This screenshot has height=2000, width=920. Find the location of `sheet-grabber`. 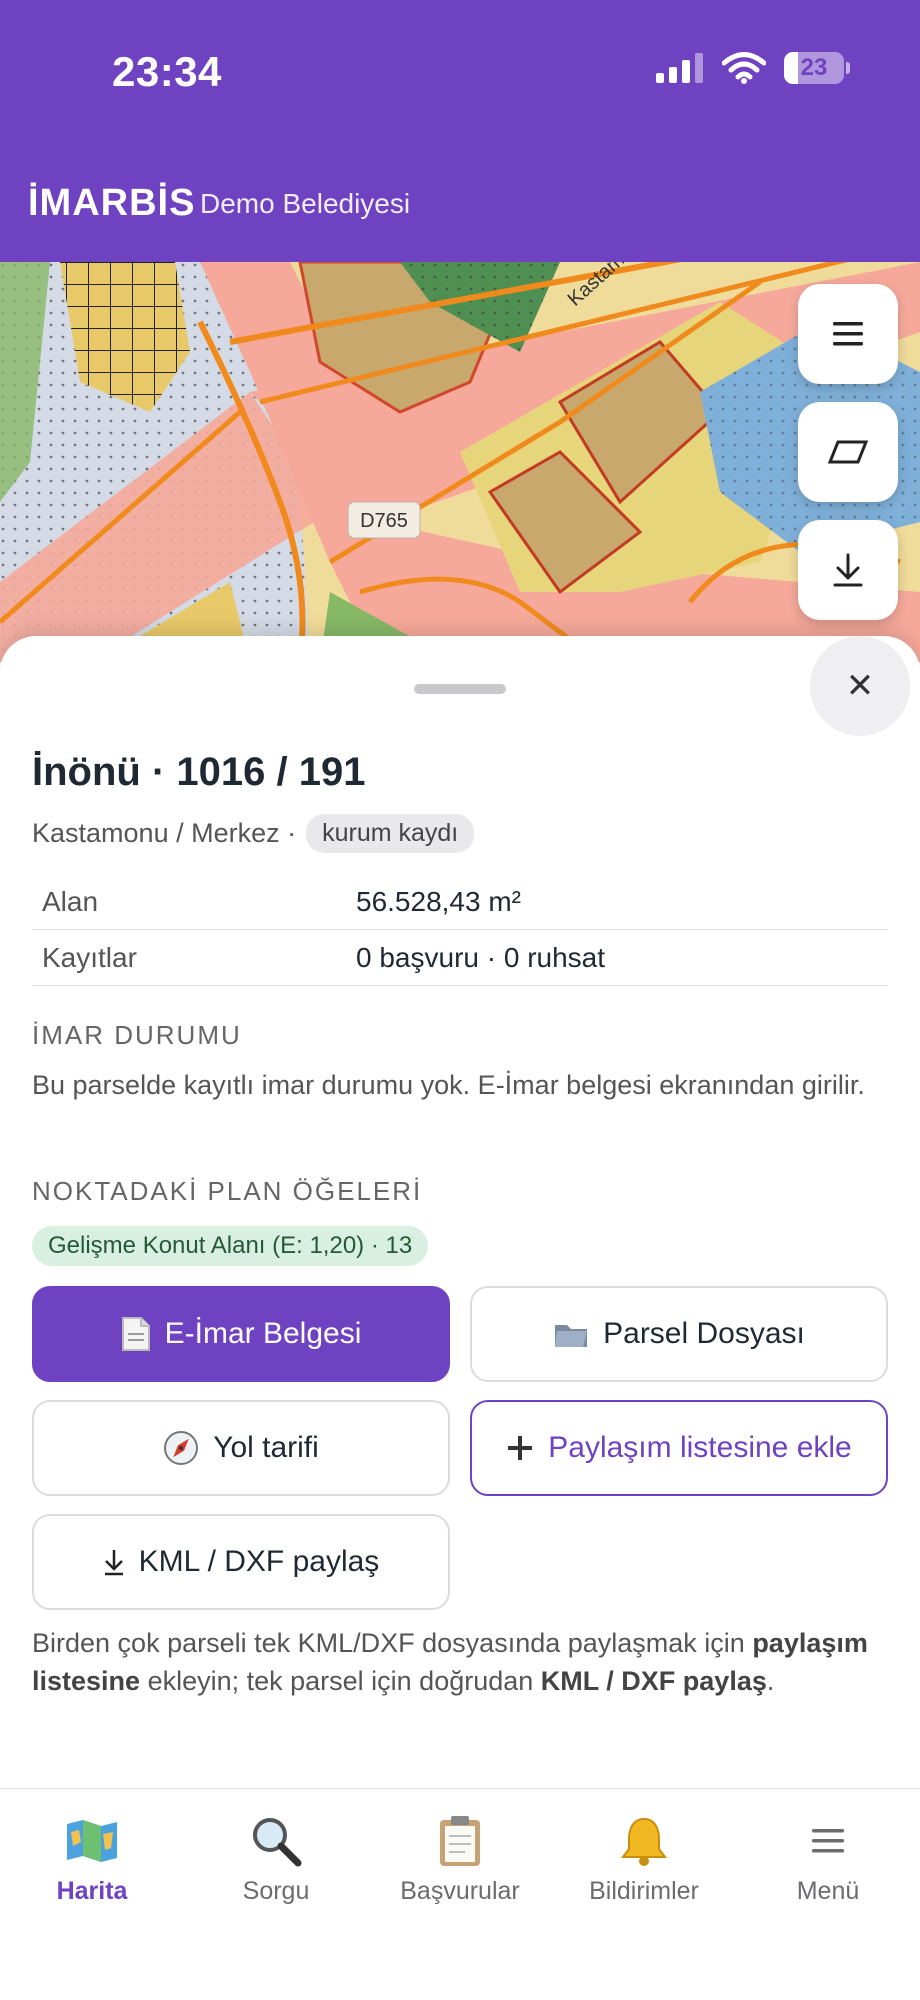

sheet-grabber is located at coordinates (460, 689).